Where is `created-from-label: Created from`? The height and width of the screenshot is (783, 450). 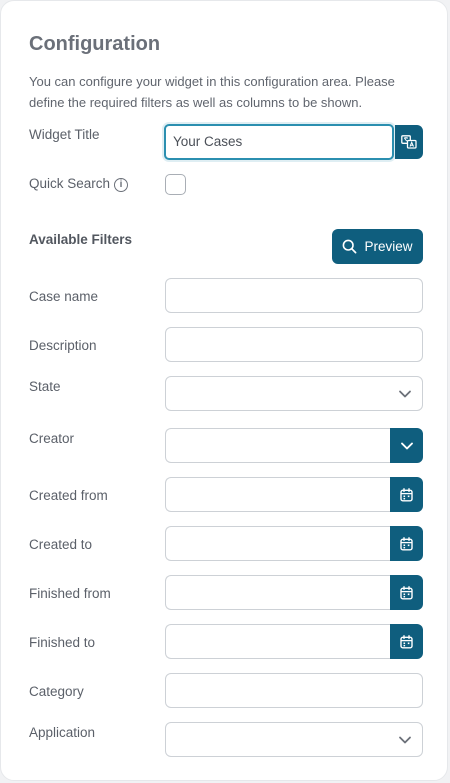 created-from-label: Created from is located at coordinates (68, 495).